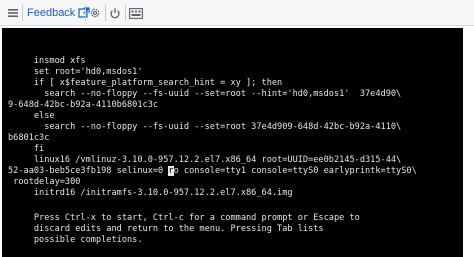  Describe the element at coordinates (75, 240) in the screenshot. I see `console-line: possible completions.` at that location.